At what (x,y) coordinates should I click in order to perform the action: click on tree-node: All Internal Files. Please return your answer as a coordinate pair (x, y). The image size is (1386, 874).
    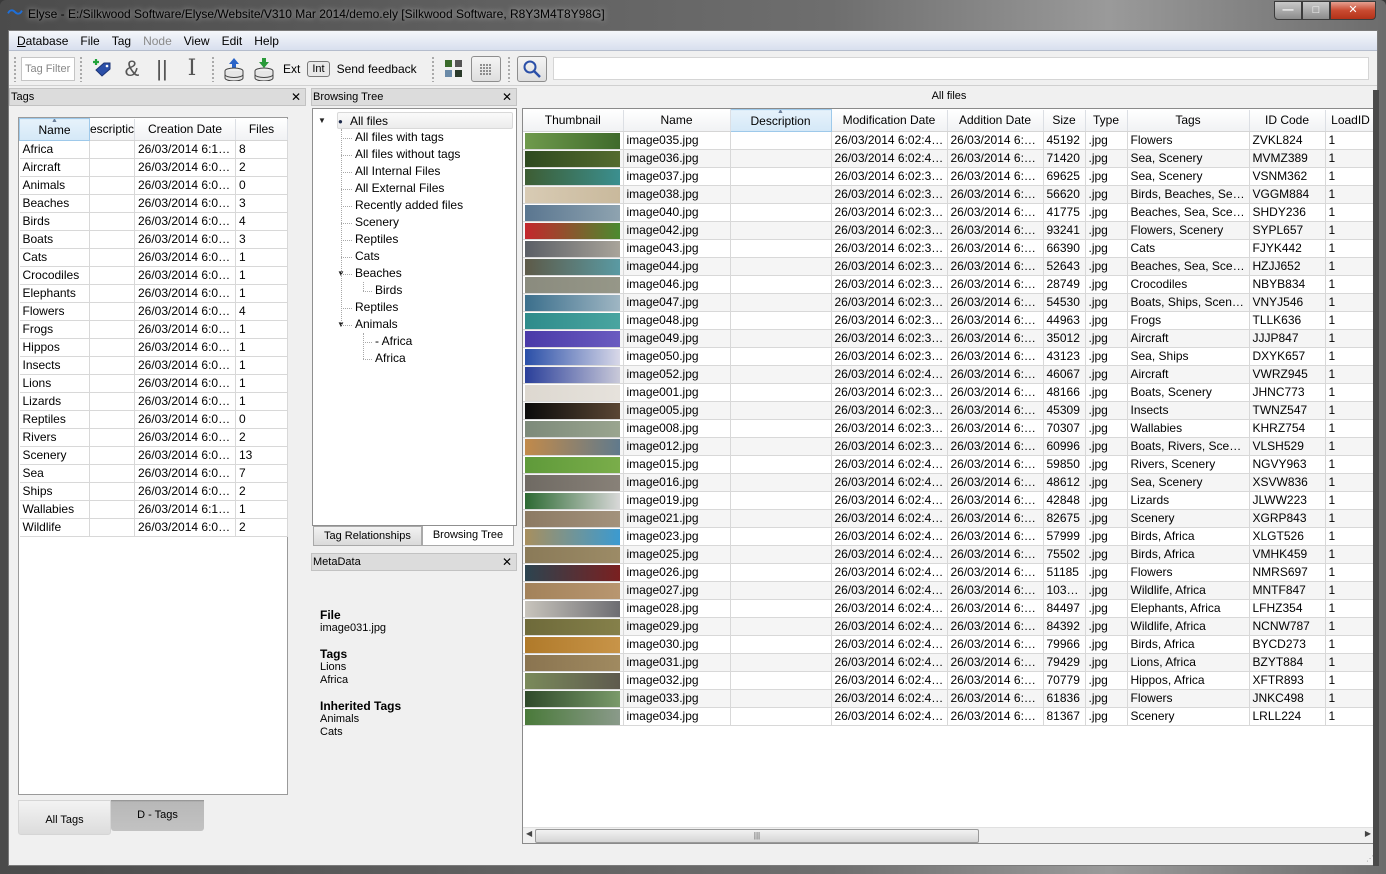
    Looking at the image, I should click on (397, 171).